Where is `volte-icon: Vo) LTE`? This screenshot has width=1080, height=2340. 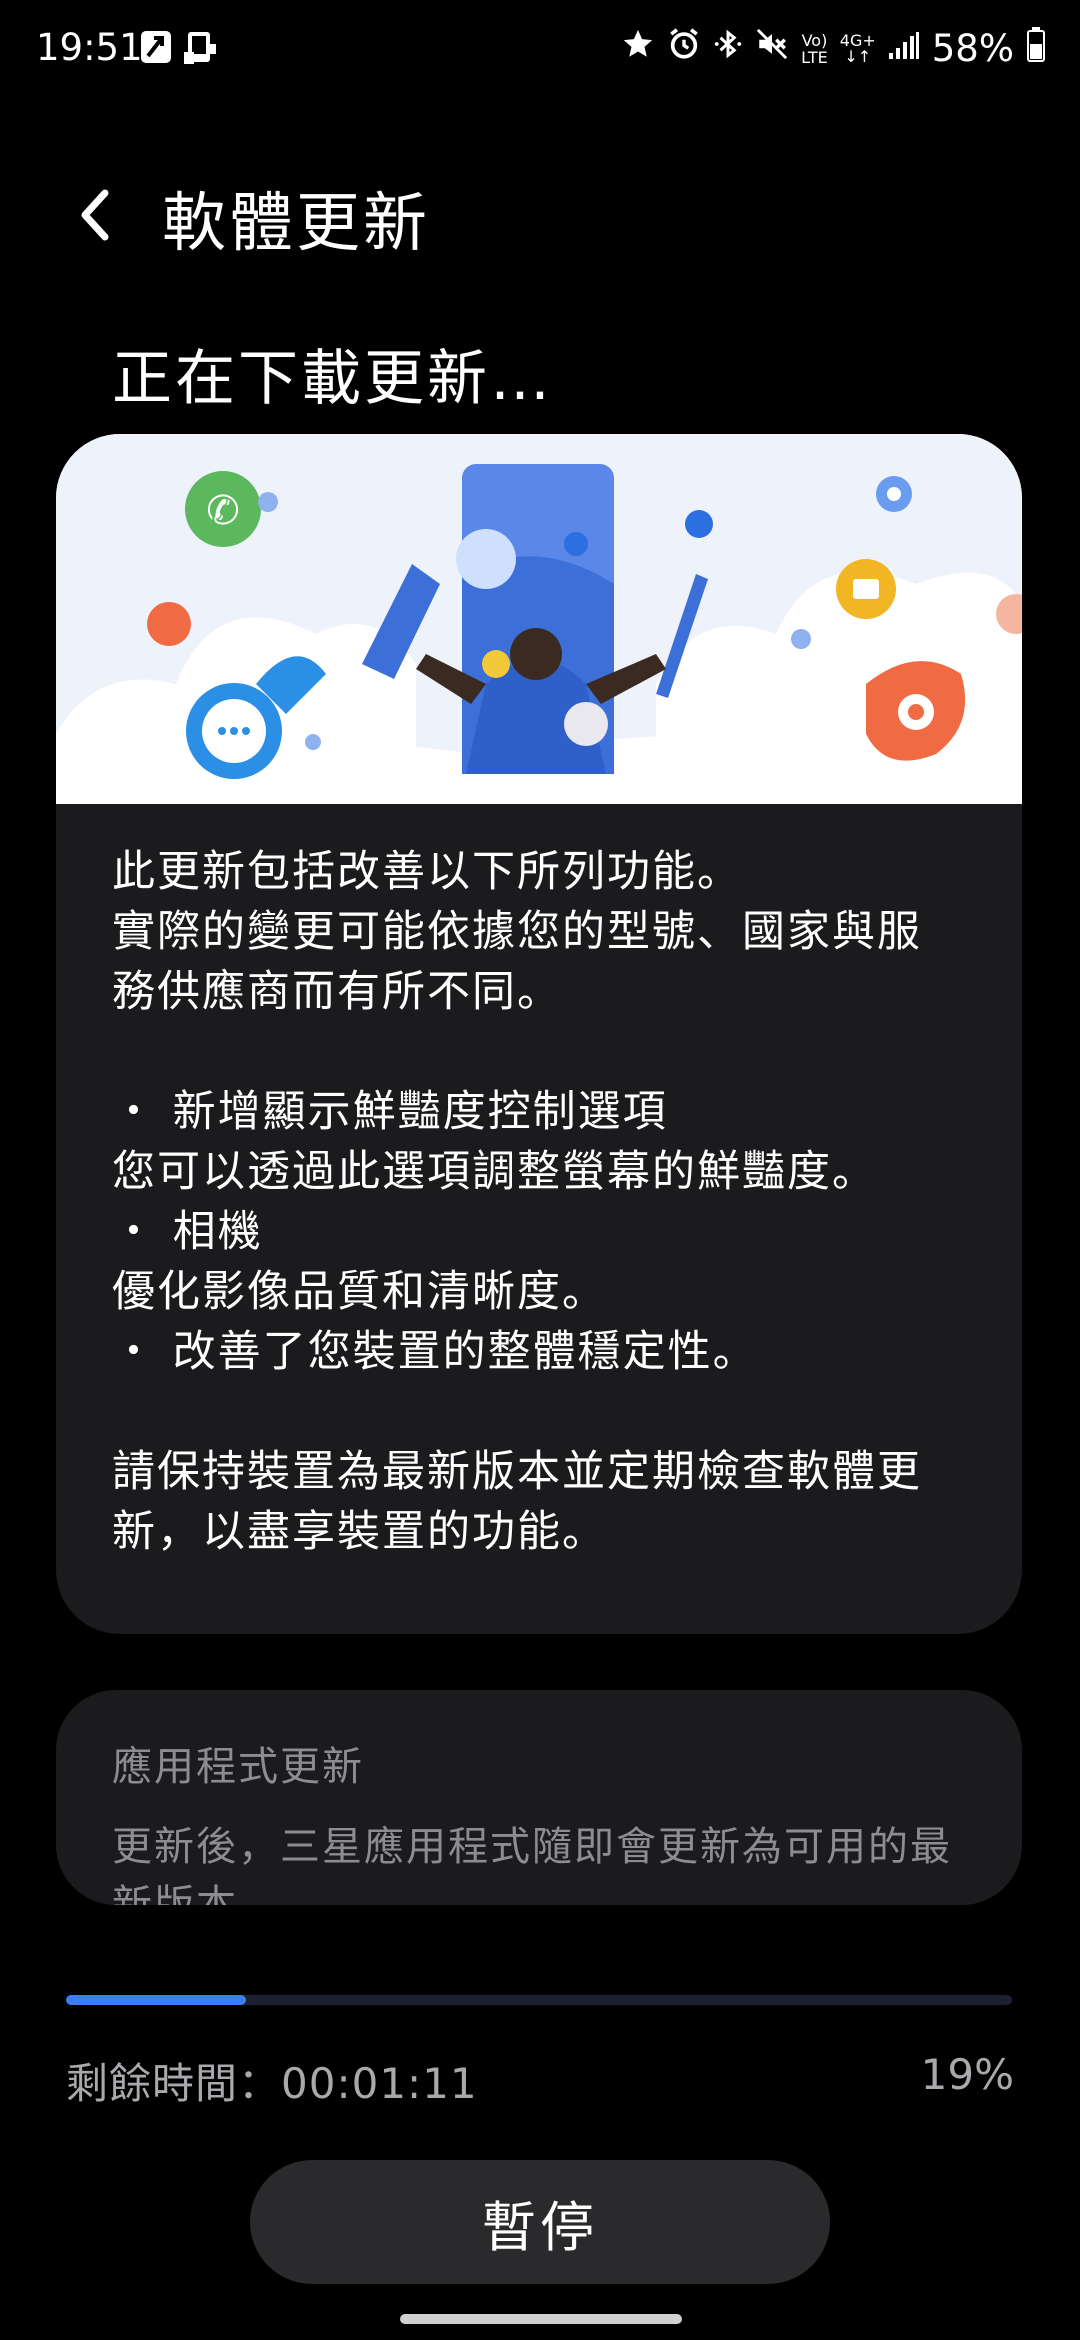 volte-icon: Vo) LTE is located at coordinates (814, 48).